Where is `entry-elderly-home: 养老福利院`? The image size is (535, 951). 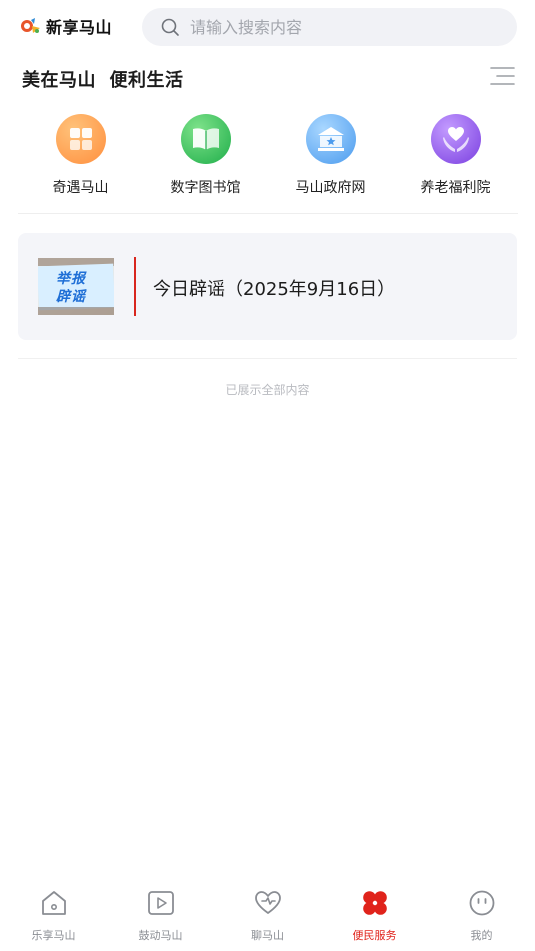
entry-elderly-home: 养老福利院 is located at coordinates (455, 163).